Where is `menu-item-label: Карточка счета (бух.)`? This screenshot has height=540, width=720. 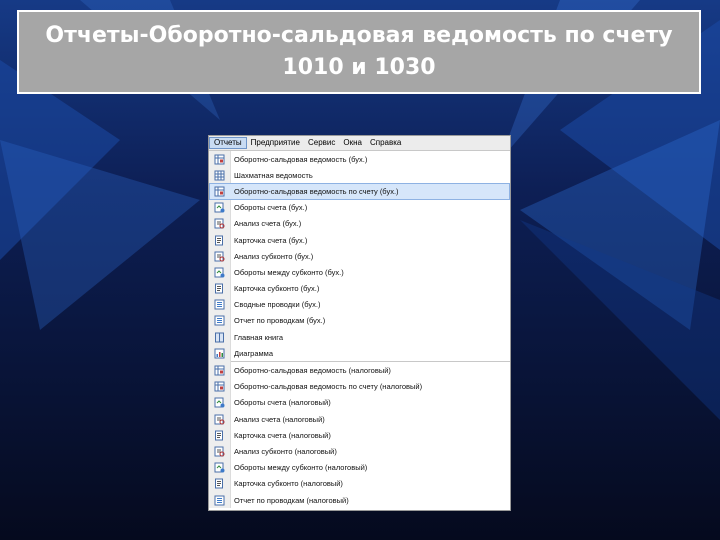
menu-item-label: Карточка счета (бух.) is located at coordinates (271, 240).